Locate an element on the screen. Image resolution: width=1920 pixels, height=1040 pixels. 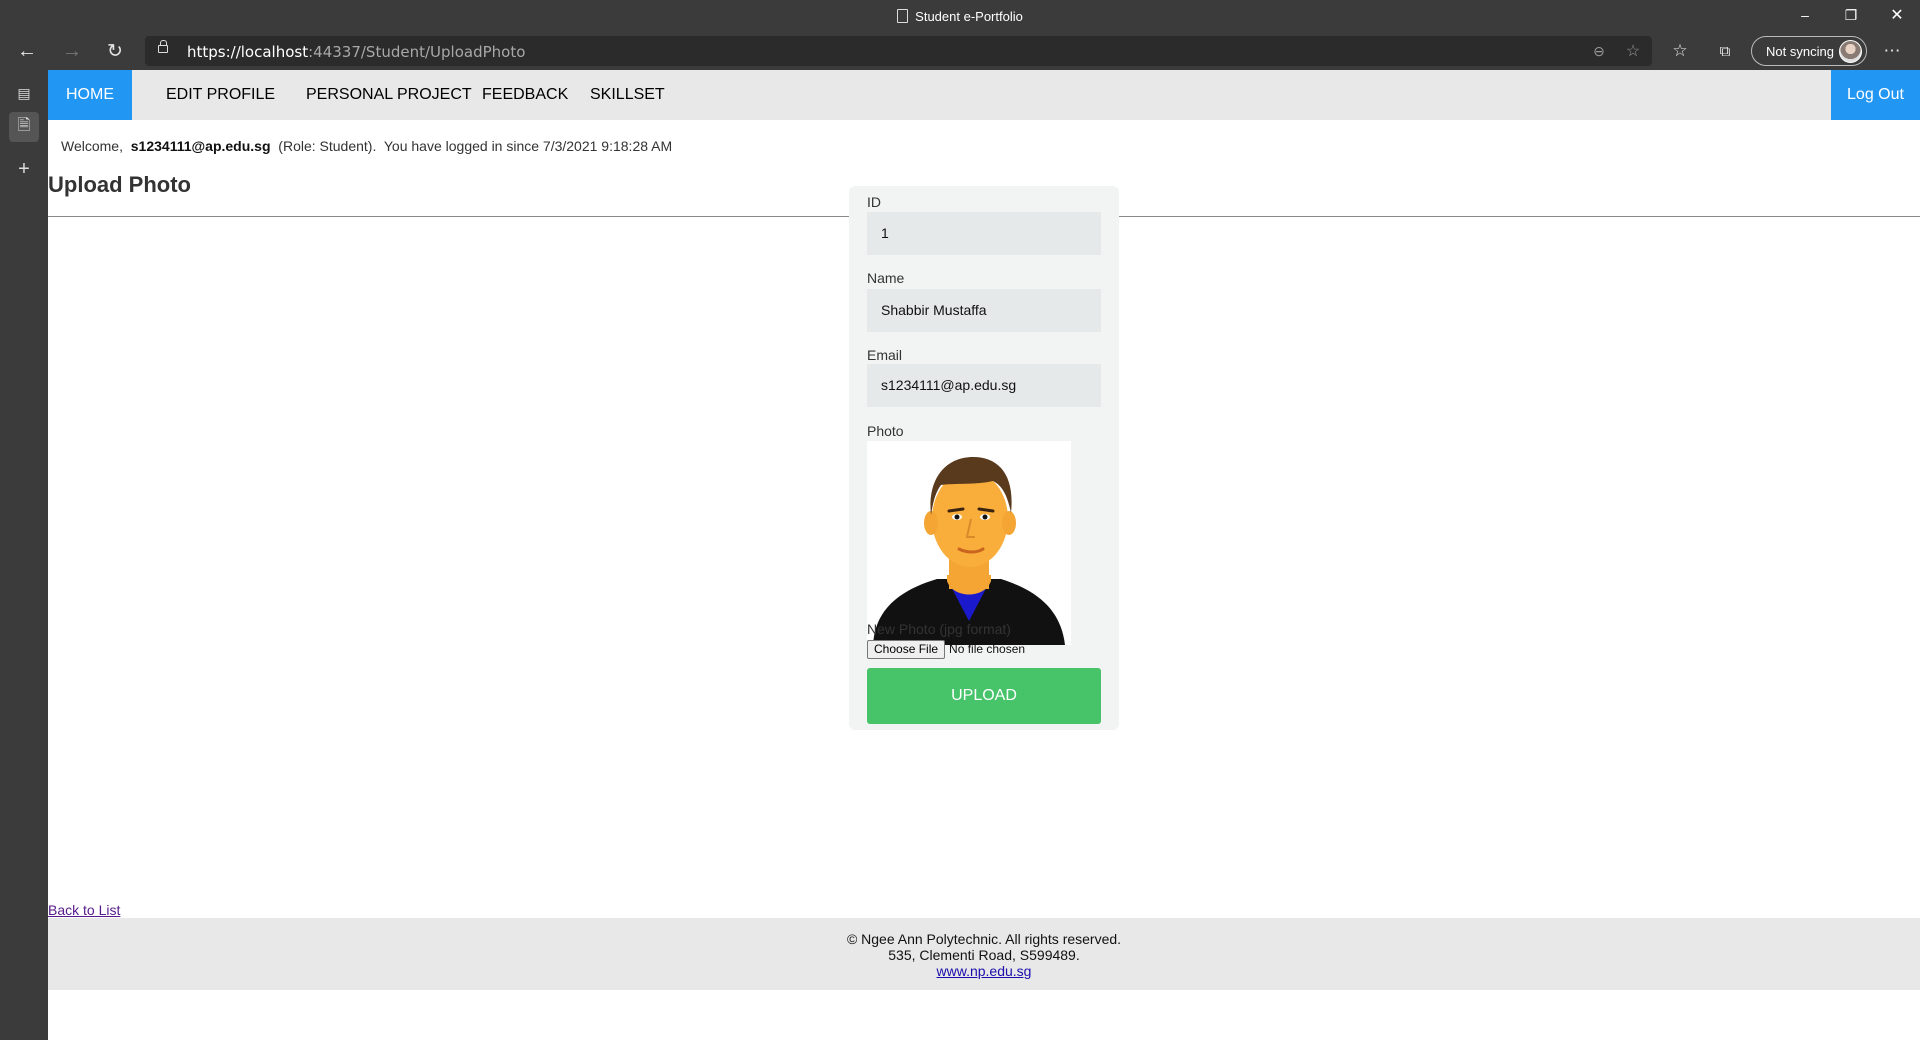
new-tab-icon: + is located at coordinates (24, 169).